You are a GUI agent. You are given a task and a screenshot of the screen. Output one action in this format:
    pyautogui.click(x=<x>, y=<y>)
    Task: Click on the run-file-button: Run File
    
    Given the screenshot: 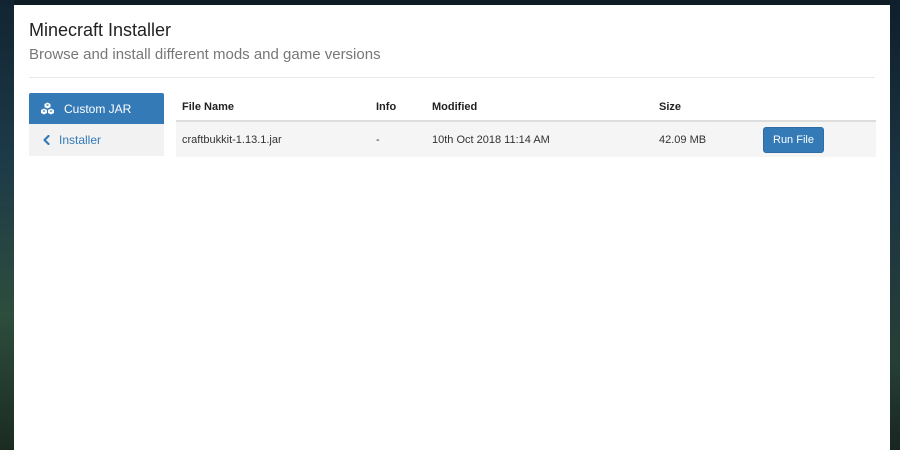 What is the action you would take?
    pyautogui.click(x=793, y=139)
    